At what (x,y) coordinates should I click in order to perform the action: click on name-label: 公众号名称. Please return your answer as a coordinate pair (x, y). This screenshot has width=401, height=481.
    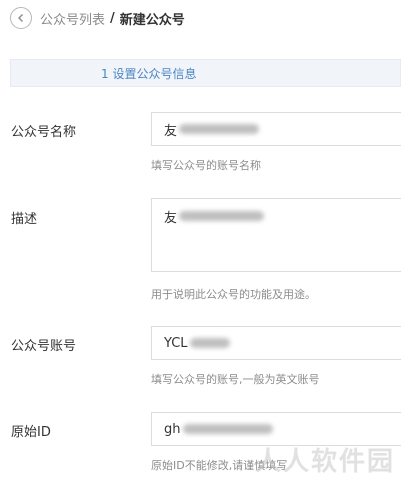
    Looking at the image, I should click on (44, 132).